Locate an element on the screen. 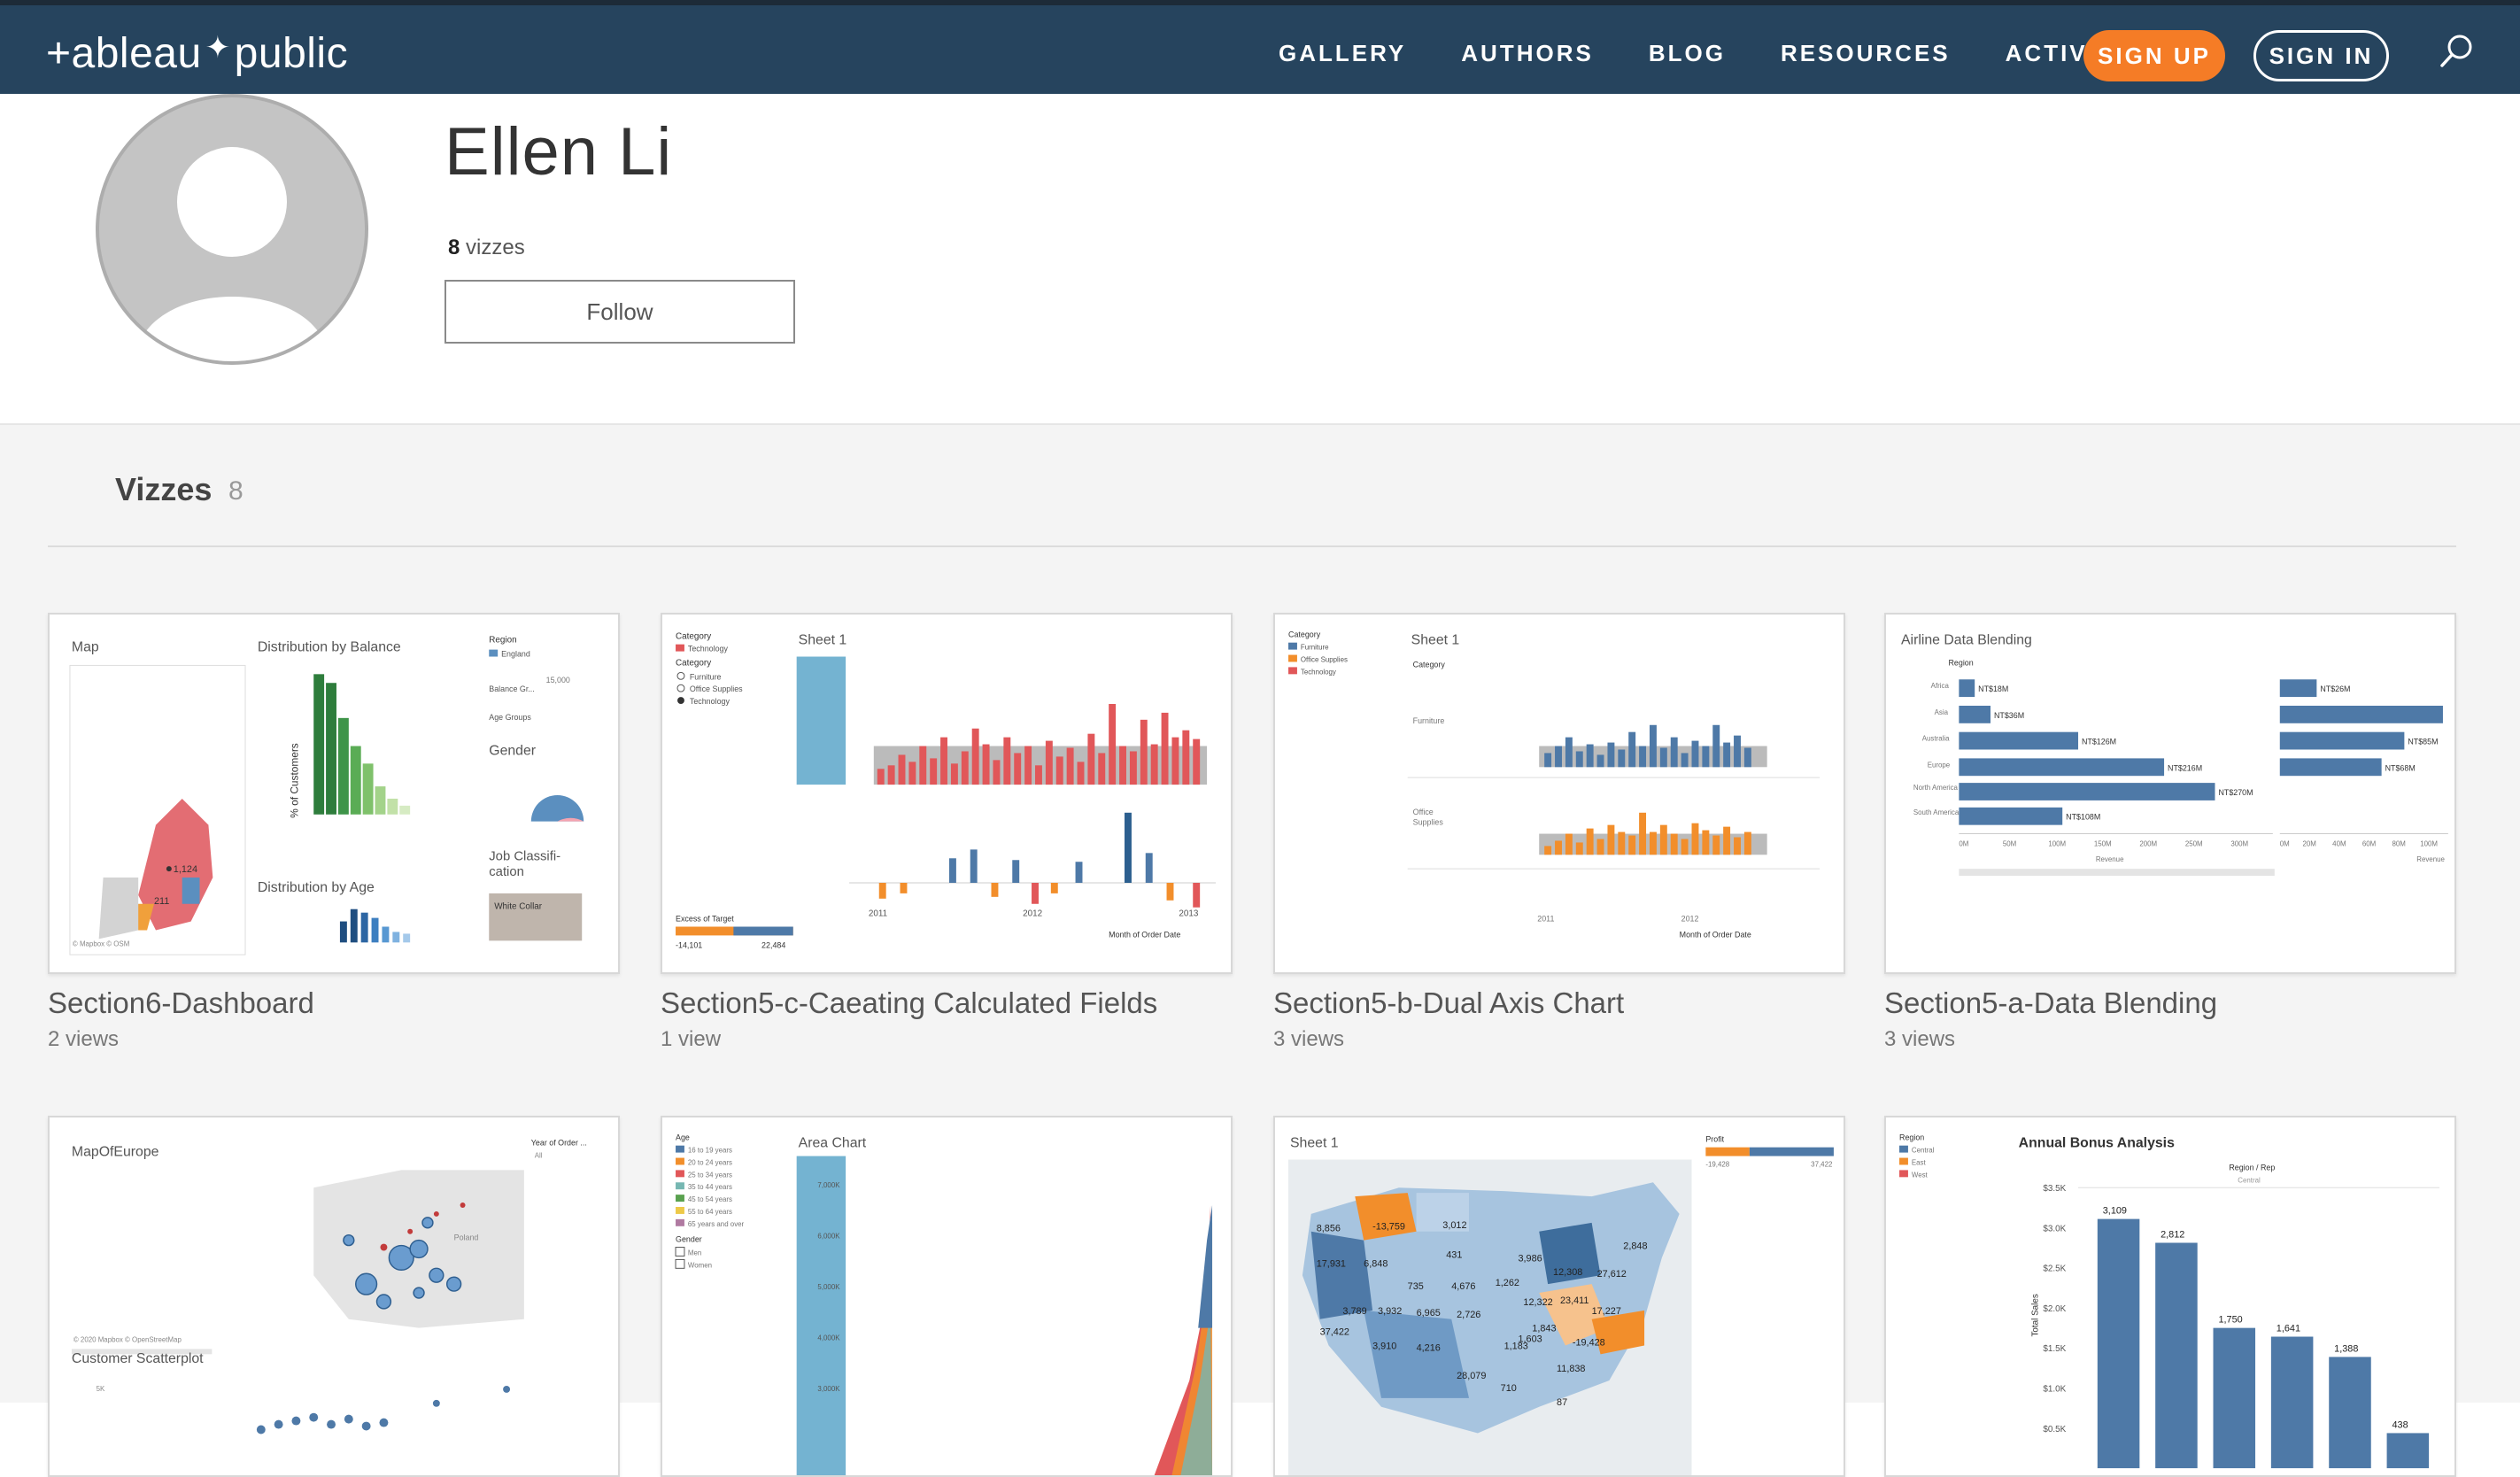  svg-text: Office Supplies is located at coordinates (1324, 659).